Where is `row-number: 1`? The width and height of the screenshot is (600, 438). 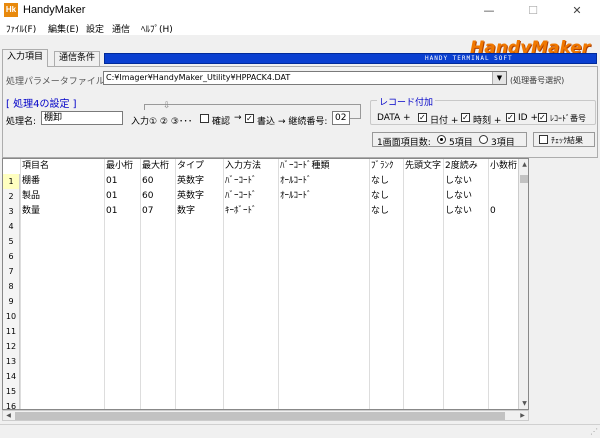 row-number: 1 is located at coordinates (11, 181).